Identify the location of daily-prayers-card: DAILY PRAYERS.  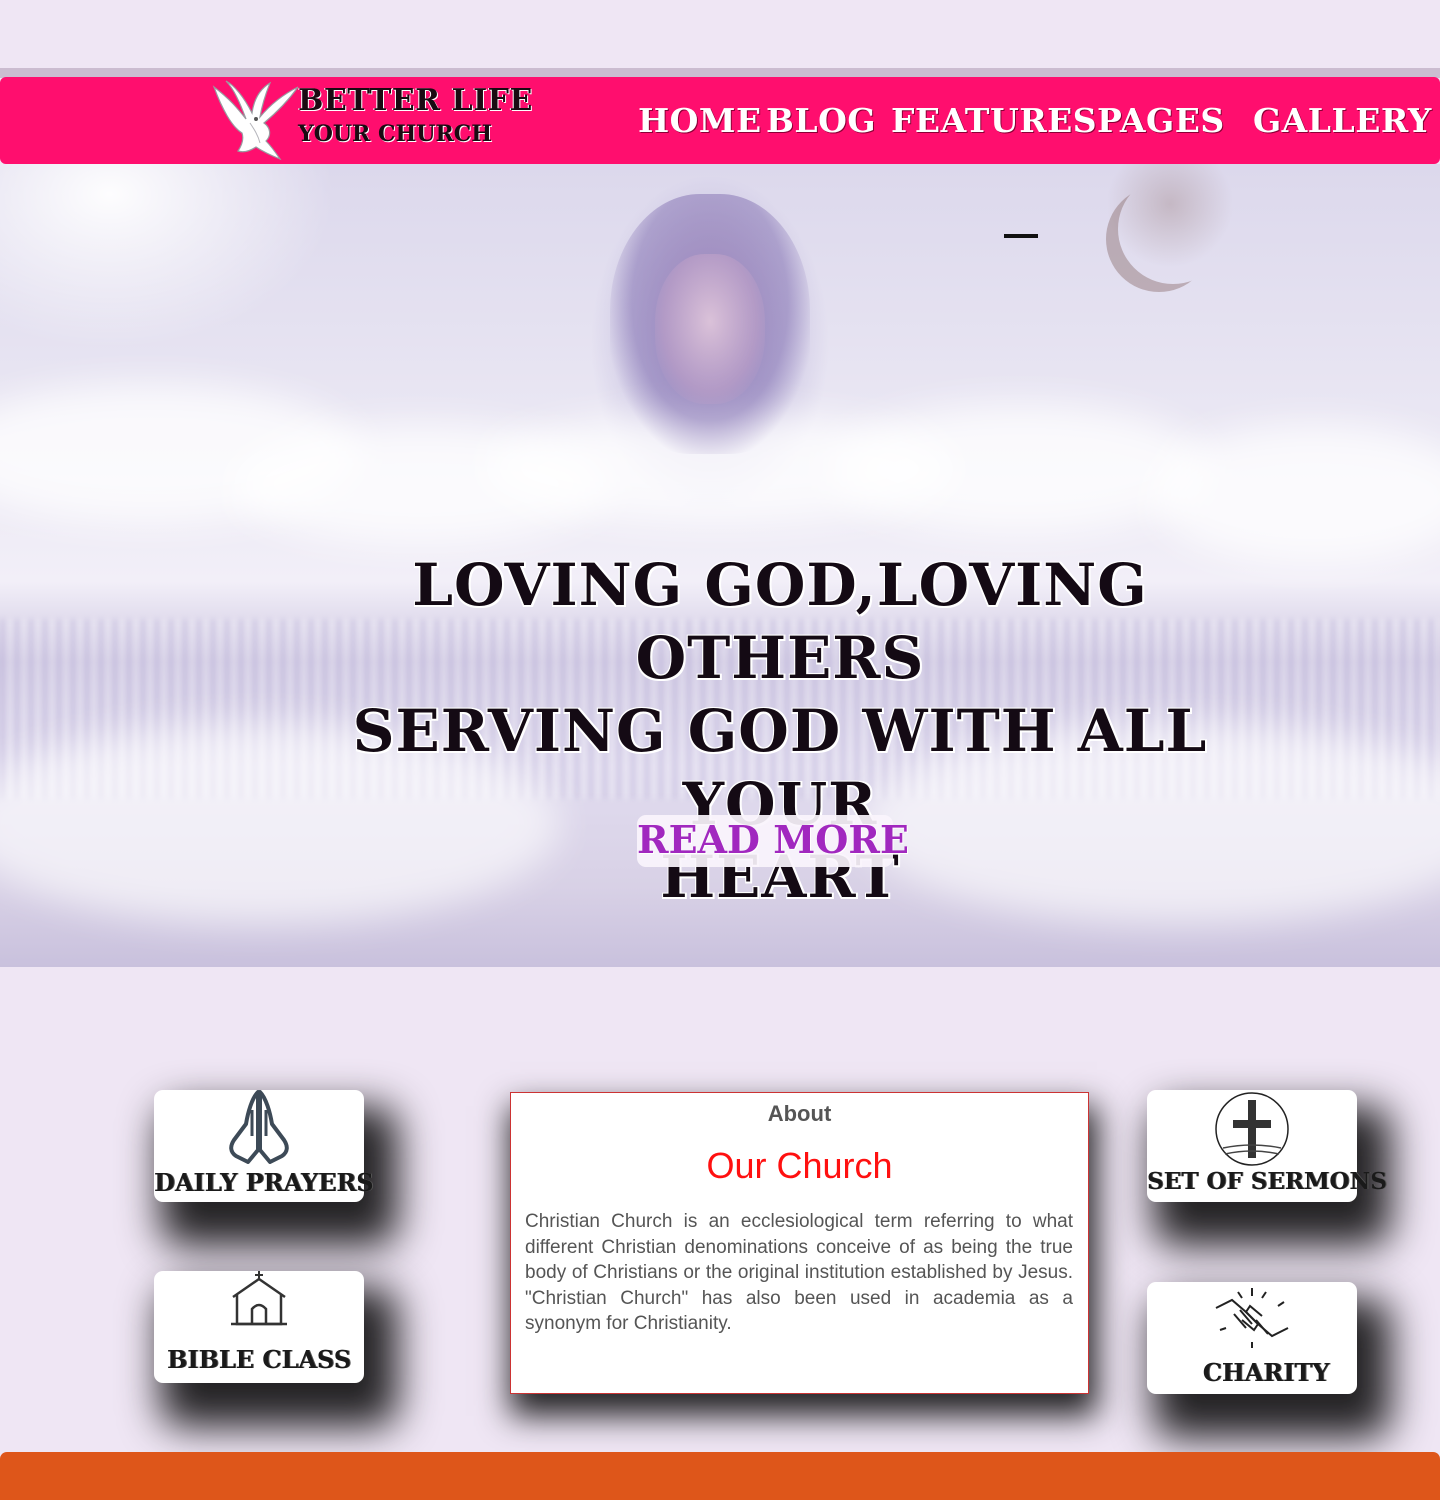
(264, 1146).